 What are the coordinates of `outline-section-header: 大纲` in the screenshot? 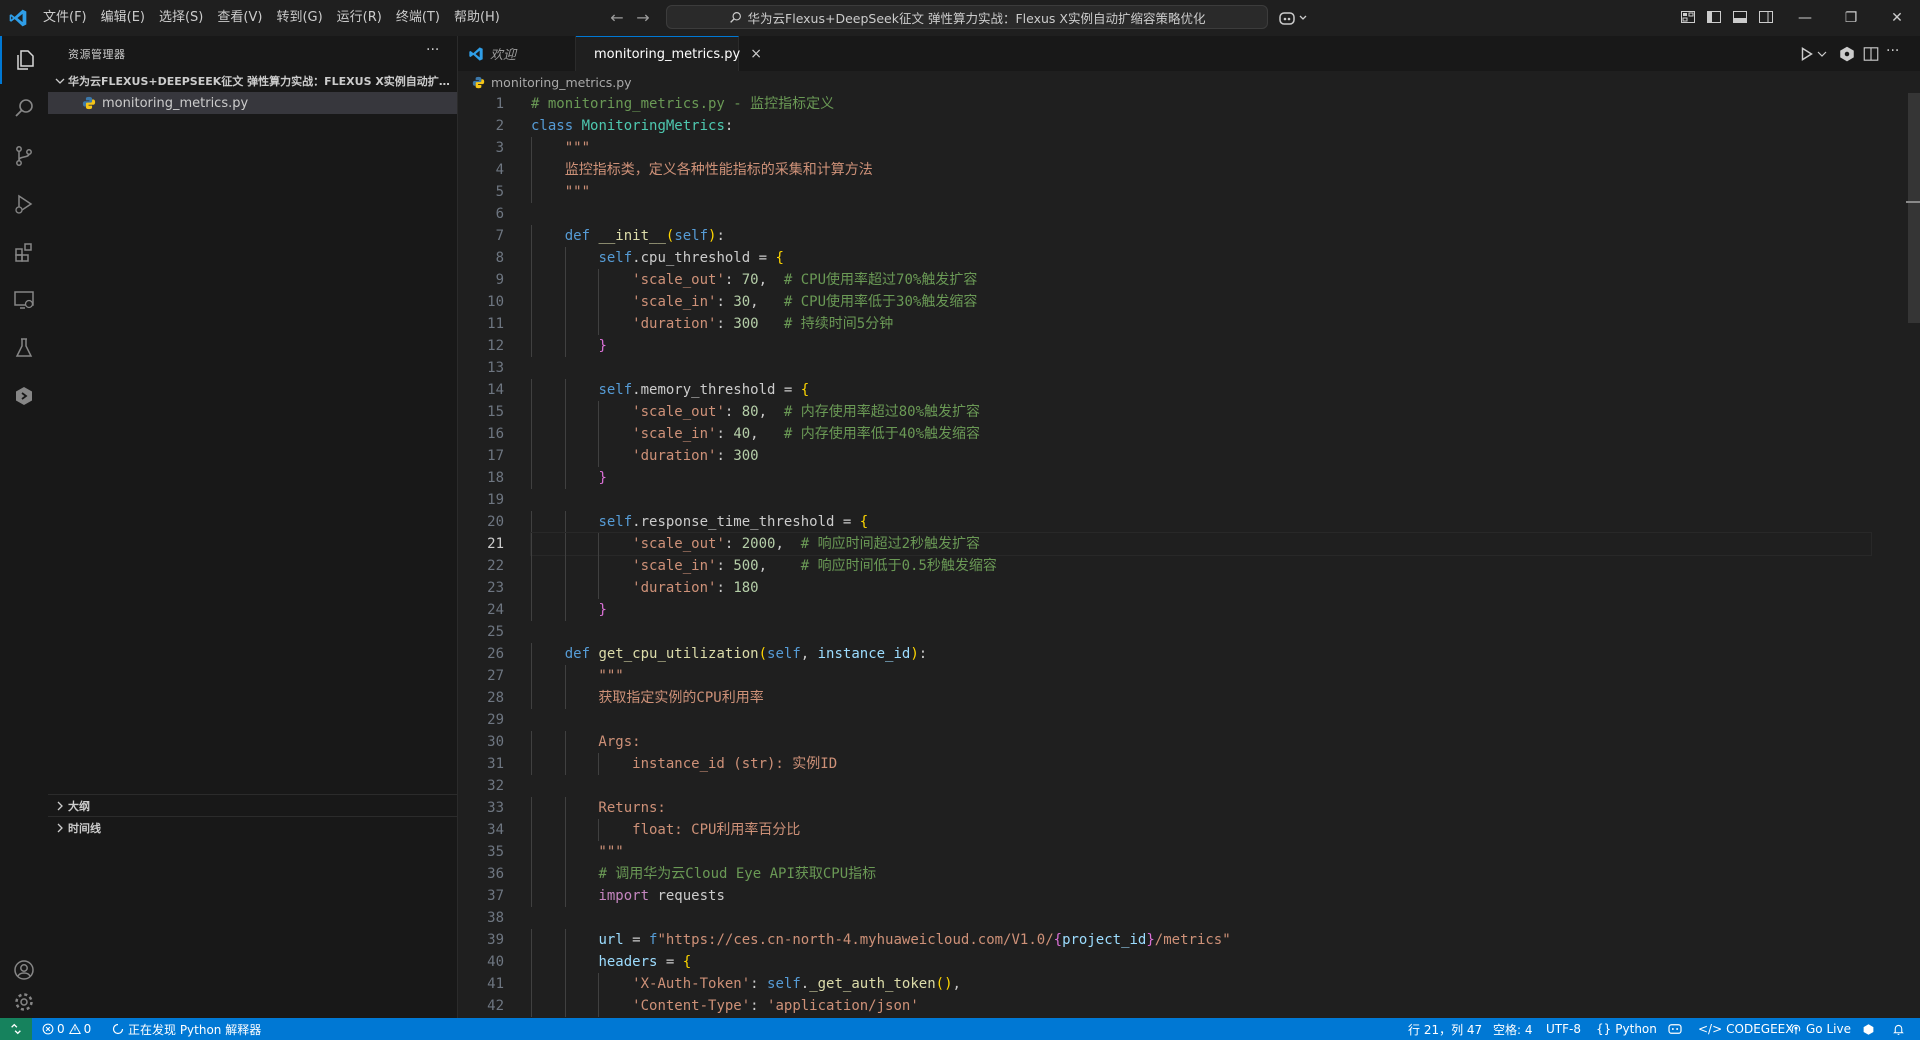 It's located at (252, 805).